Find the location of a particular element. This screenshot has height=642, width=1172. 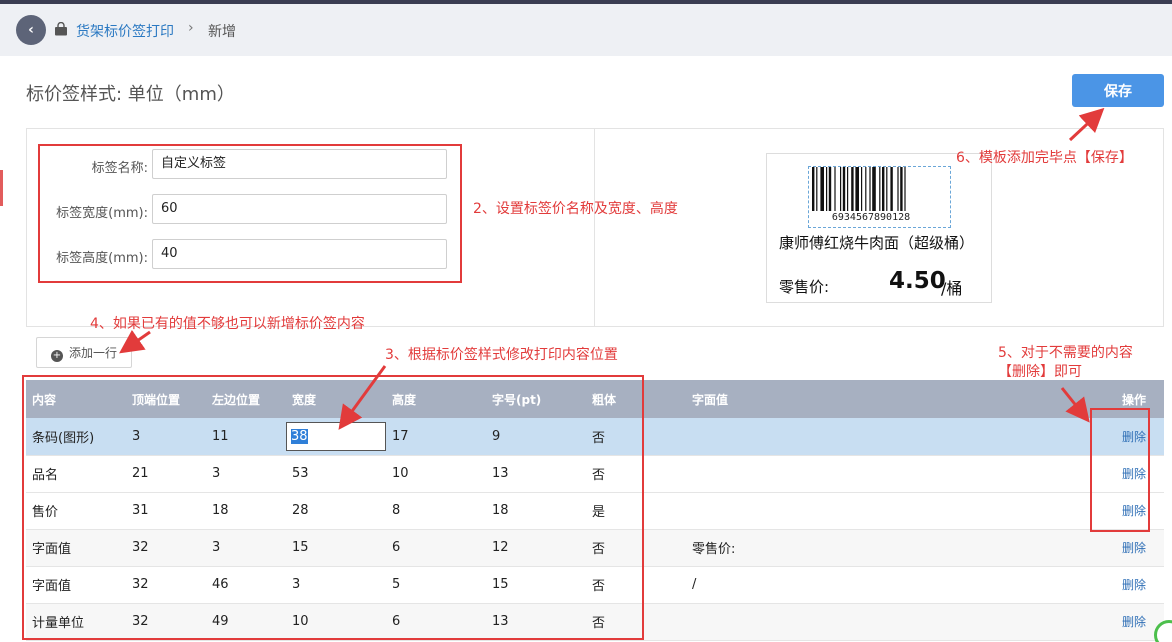

arrow-to-save is located at coordinates (1086, 124).